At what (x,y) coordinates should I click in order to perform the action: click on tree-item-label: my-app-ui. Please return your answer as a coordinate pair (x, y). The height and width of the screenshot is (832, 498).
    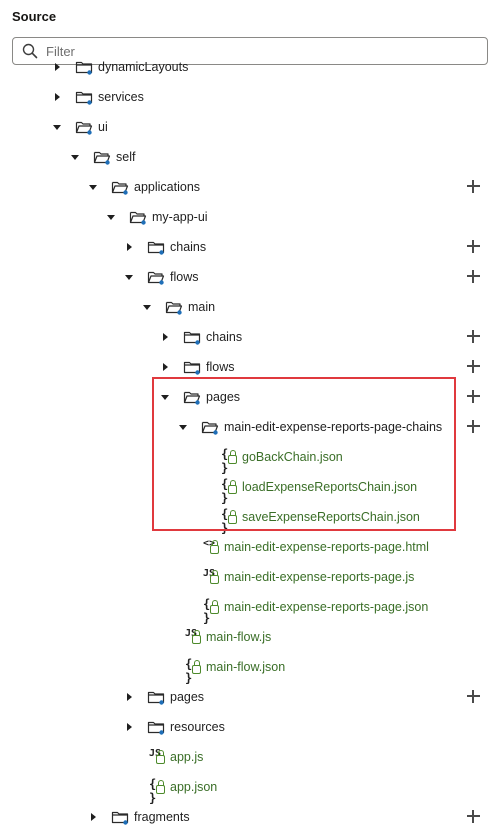
    Looking at the image, I should click on (180, 217).